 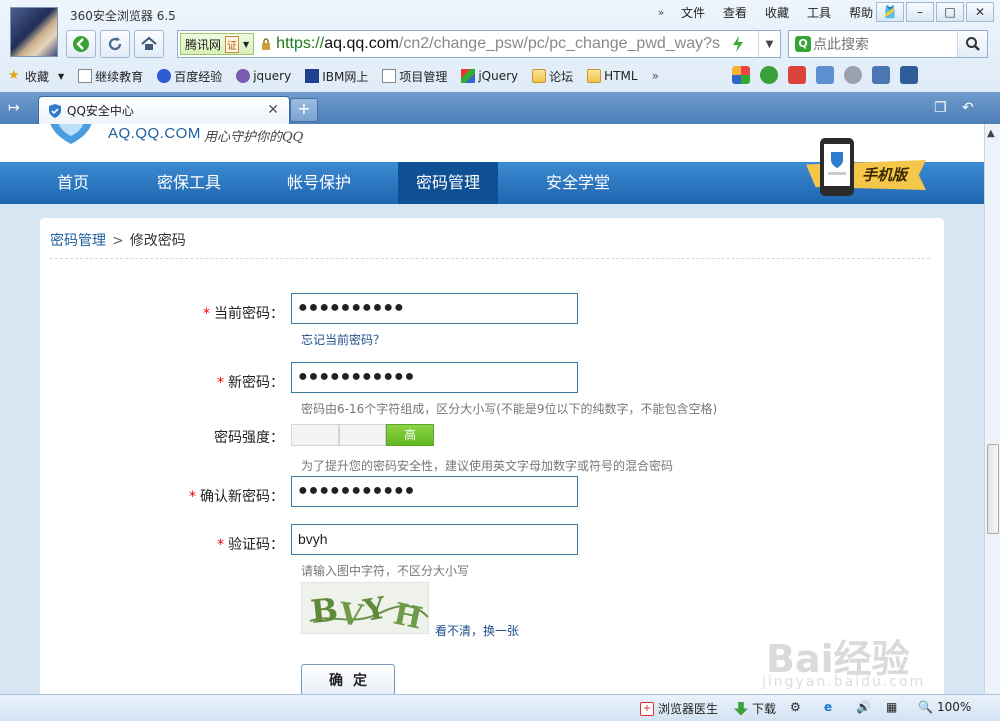 What do you see at coordinates (263, 76) in the screenshot?
I see `bookmark-jquery: jquery` at bounding box center [263, 76].